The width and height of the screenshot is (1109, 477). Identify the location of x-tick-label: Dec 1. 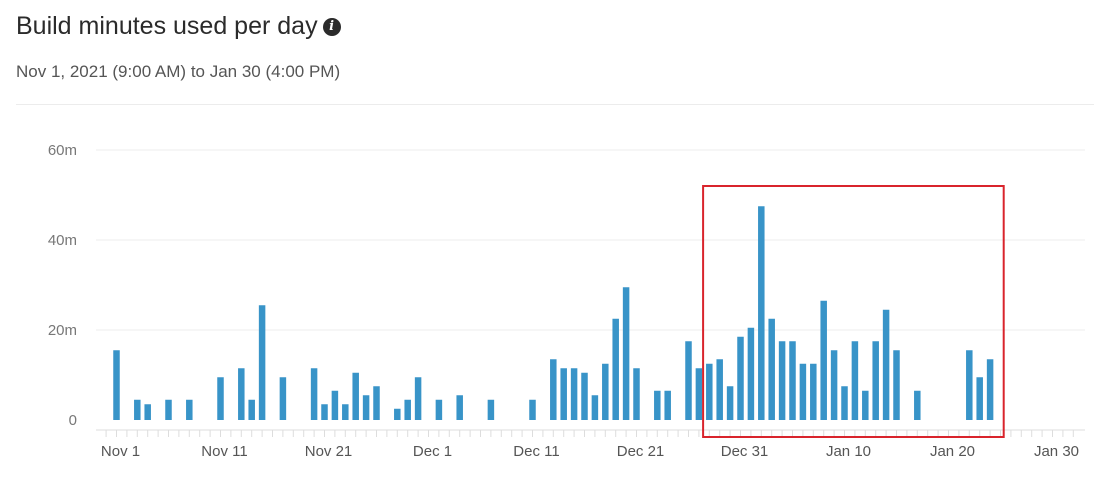
(432, 451).